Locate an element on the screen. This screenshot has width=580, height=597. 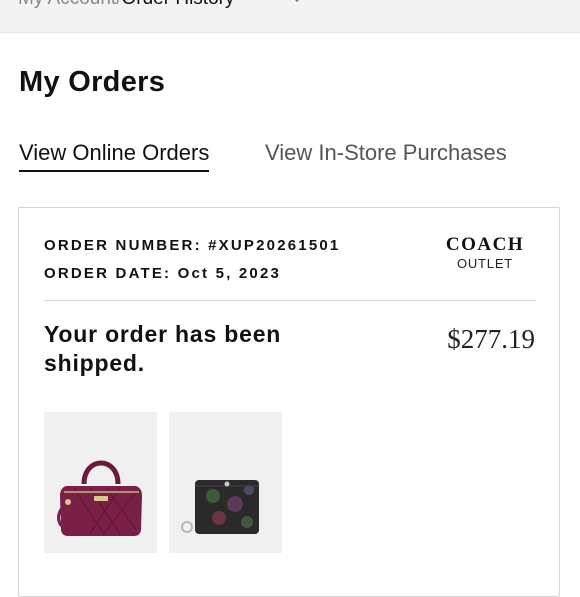
top-bar: My Account/Order History is located at coordinates (290, 16).